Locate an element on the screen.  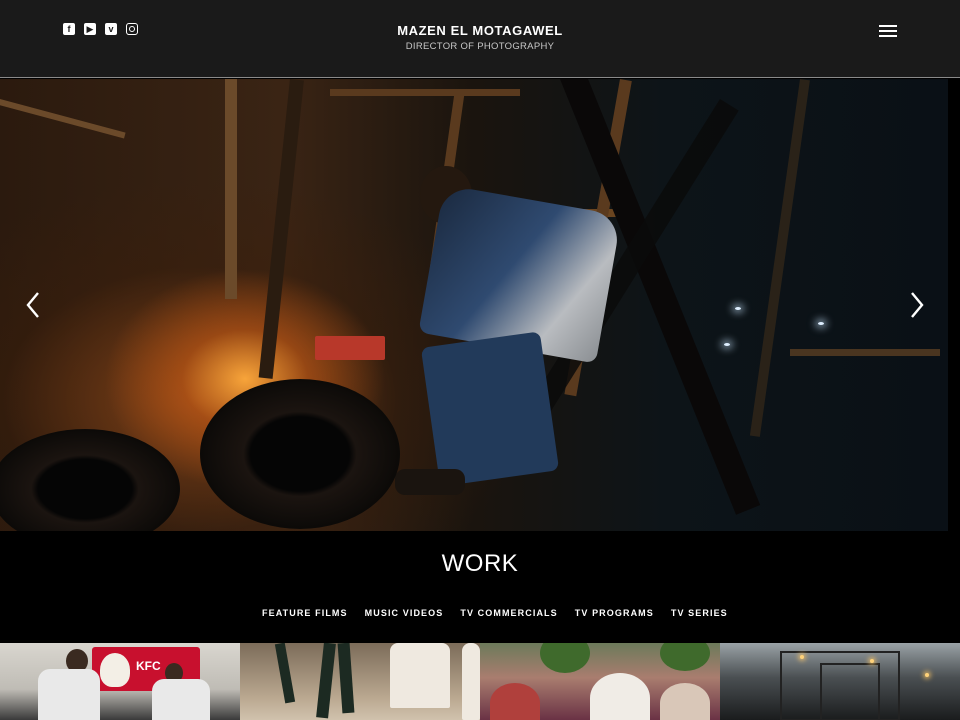
chevron-left-icon is located at coordinates (32, 305).